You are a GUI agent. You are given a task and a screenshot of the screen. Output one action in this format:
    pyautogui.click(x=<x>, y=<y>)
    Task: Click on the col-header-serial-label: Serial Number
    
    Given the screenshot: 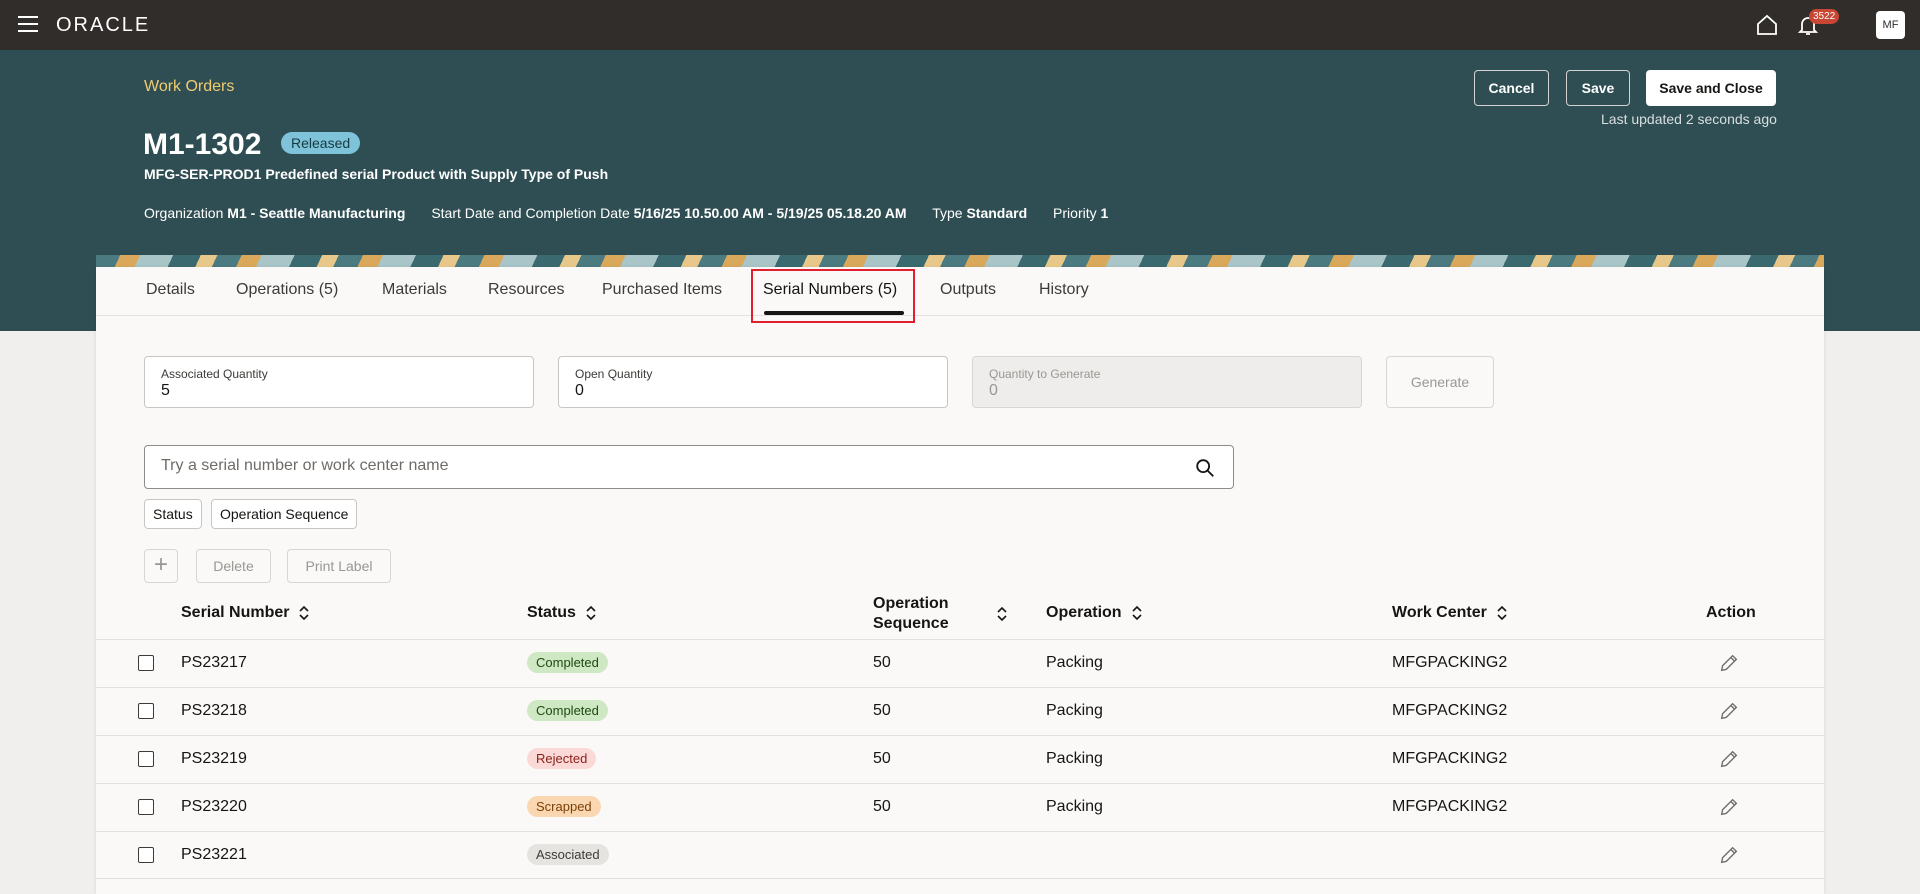 What is the action you would take?
    pyautogui.click(x=235, y=612)
    